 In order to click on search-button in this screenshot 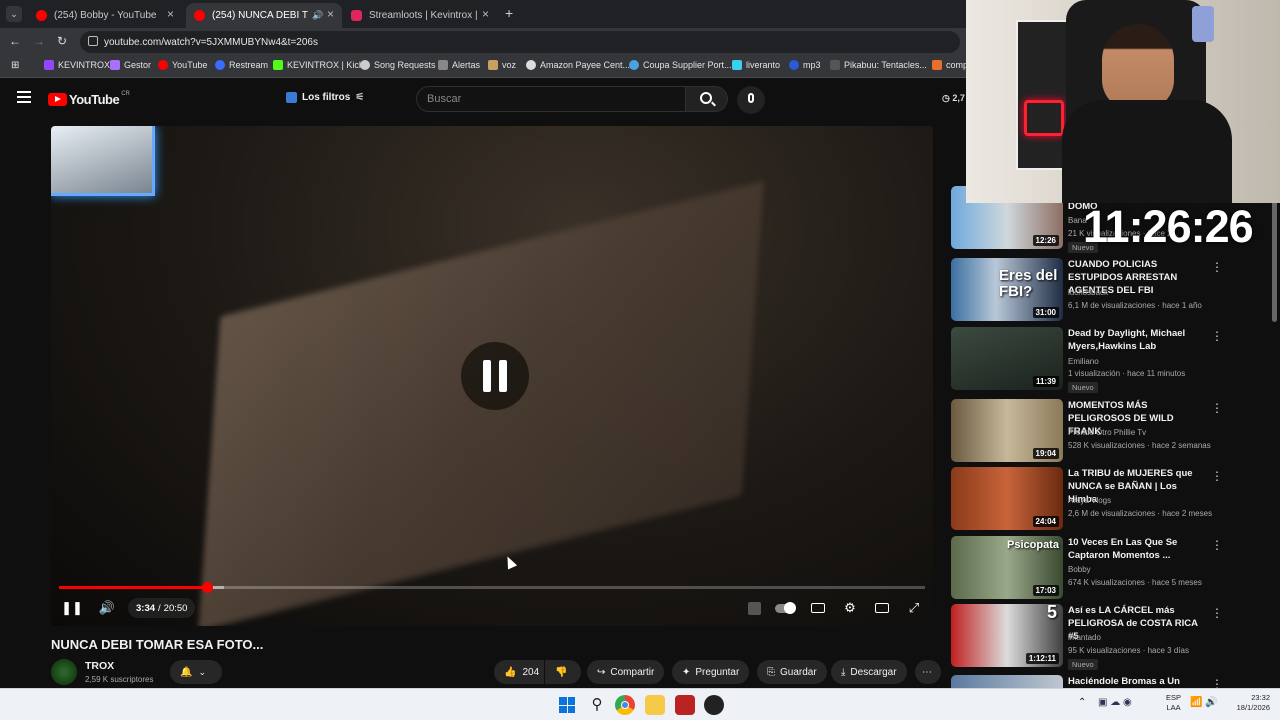, I will do `click(707, 99)`.